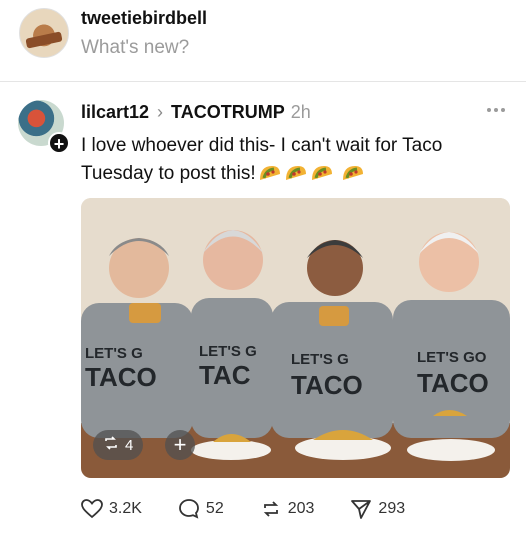 This screenshot has height=533, width=526. What do you see at coordinates (301, 508) in the screenshot?
I see `repost-count: 203` at bounding box center [301, 508].